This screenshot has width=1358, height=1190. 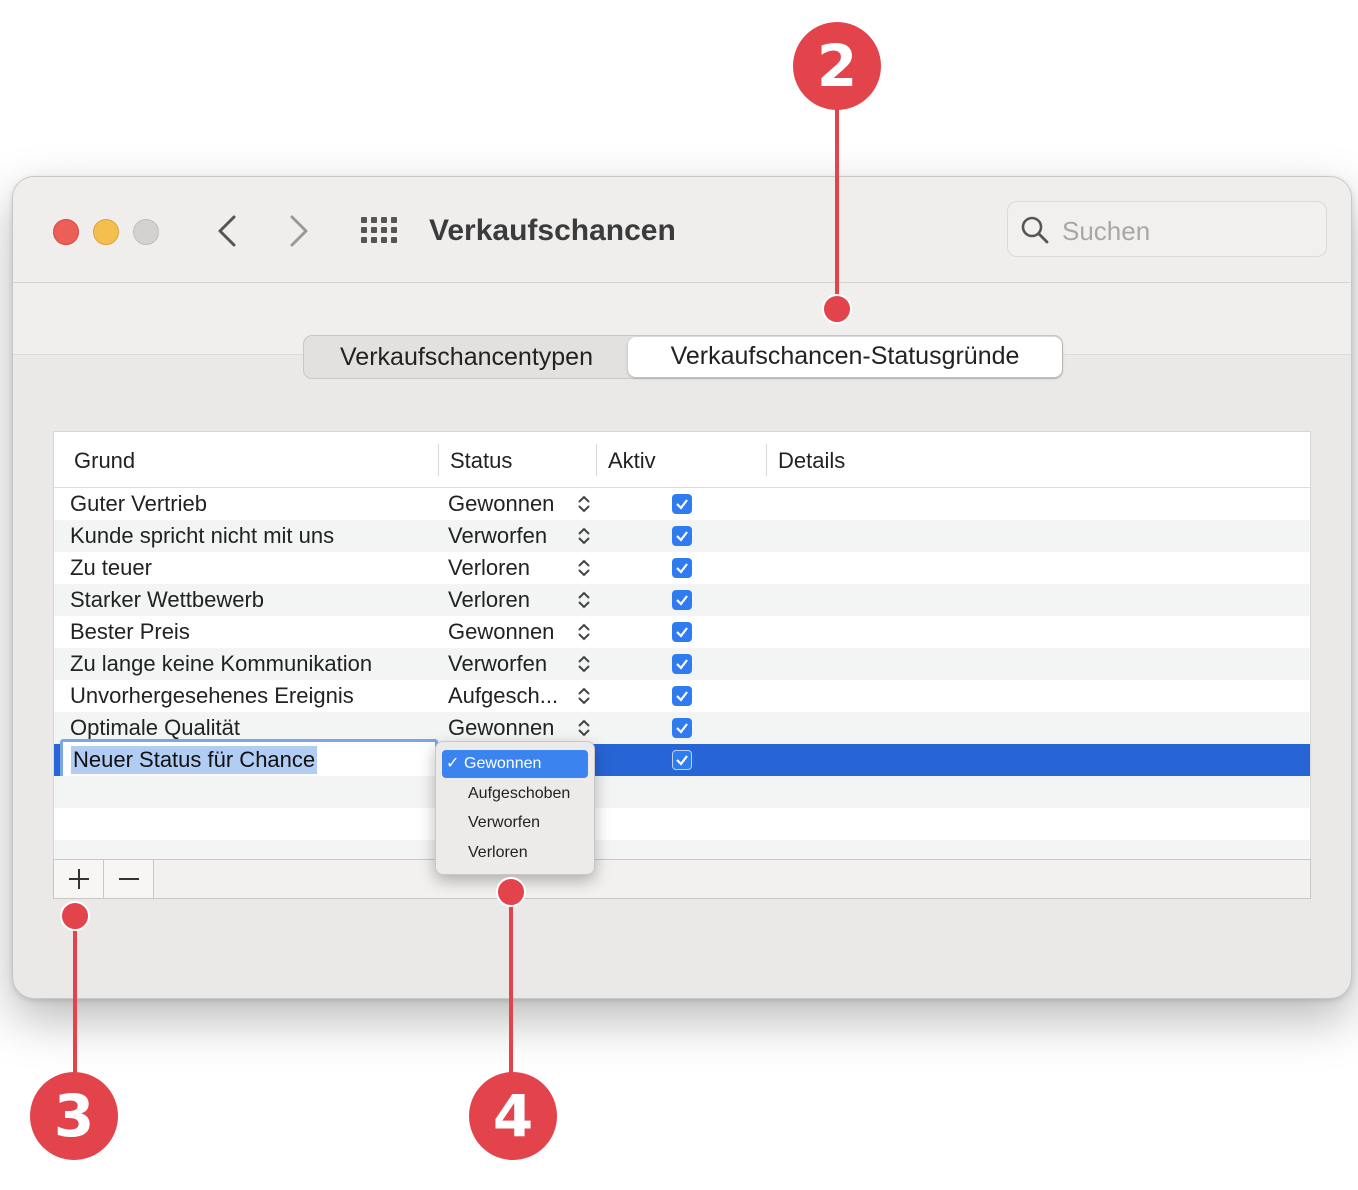 What do you see at coordinates (106, 232) in the screenshot?
I see `minimize-window-button` at bounding box center [106, 232].